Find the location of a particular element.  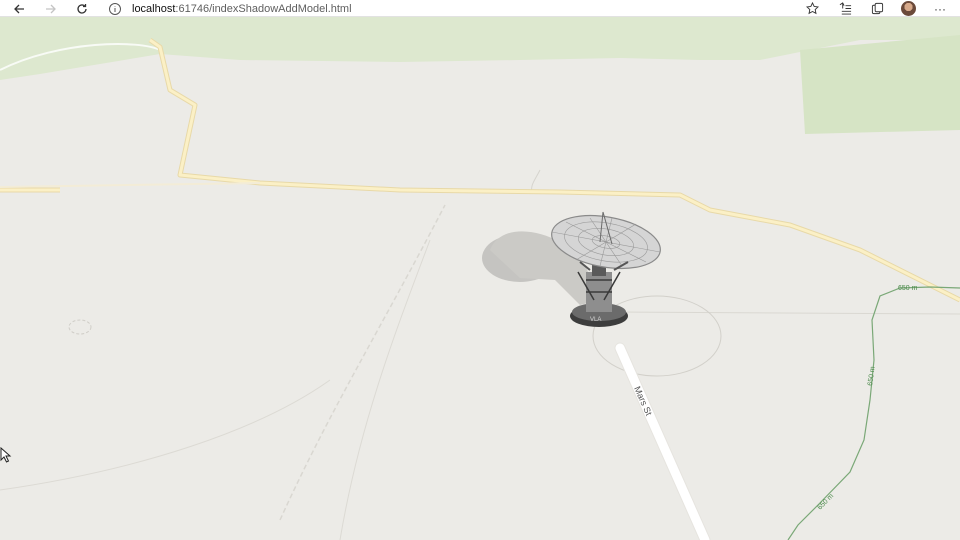

reading-list-button is located at coordinates (845, 8).